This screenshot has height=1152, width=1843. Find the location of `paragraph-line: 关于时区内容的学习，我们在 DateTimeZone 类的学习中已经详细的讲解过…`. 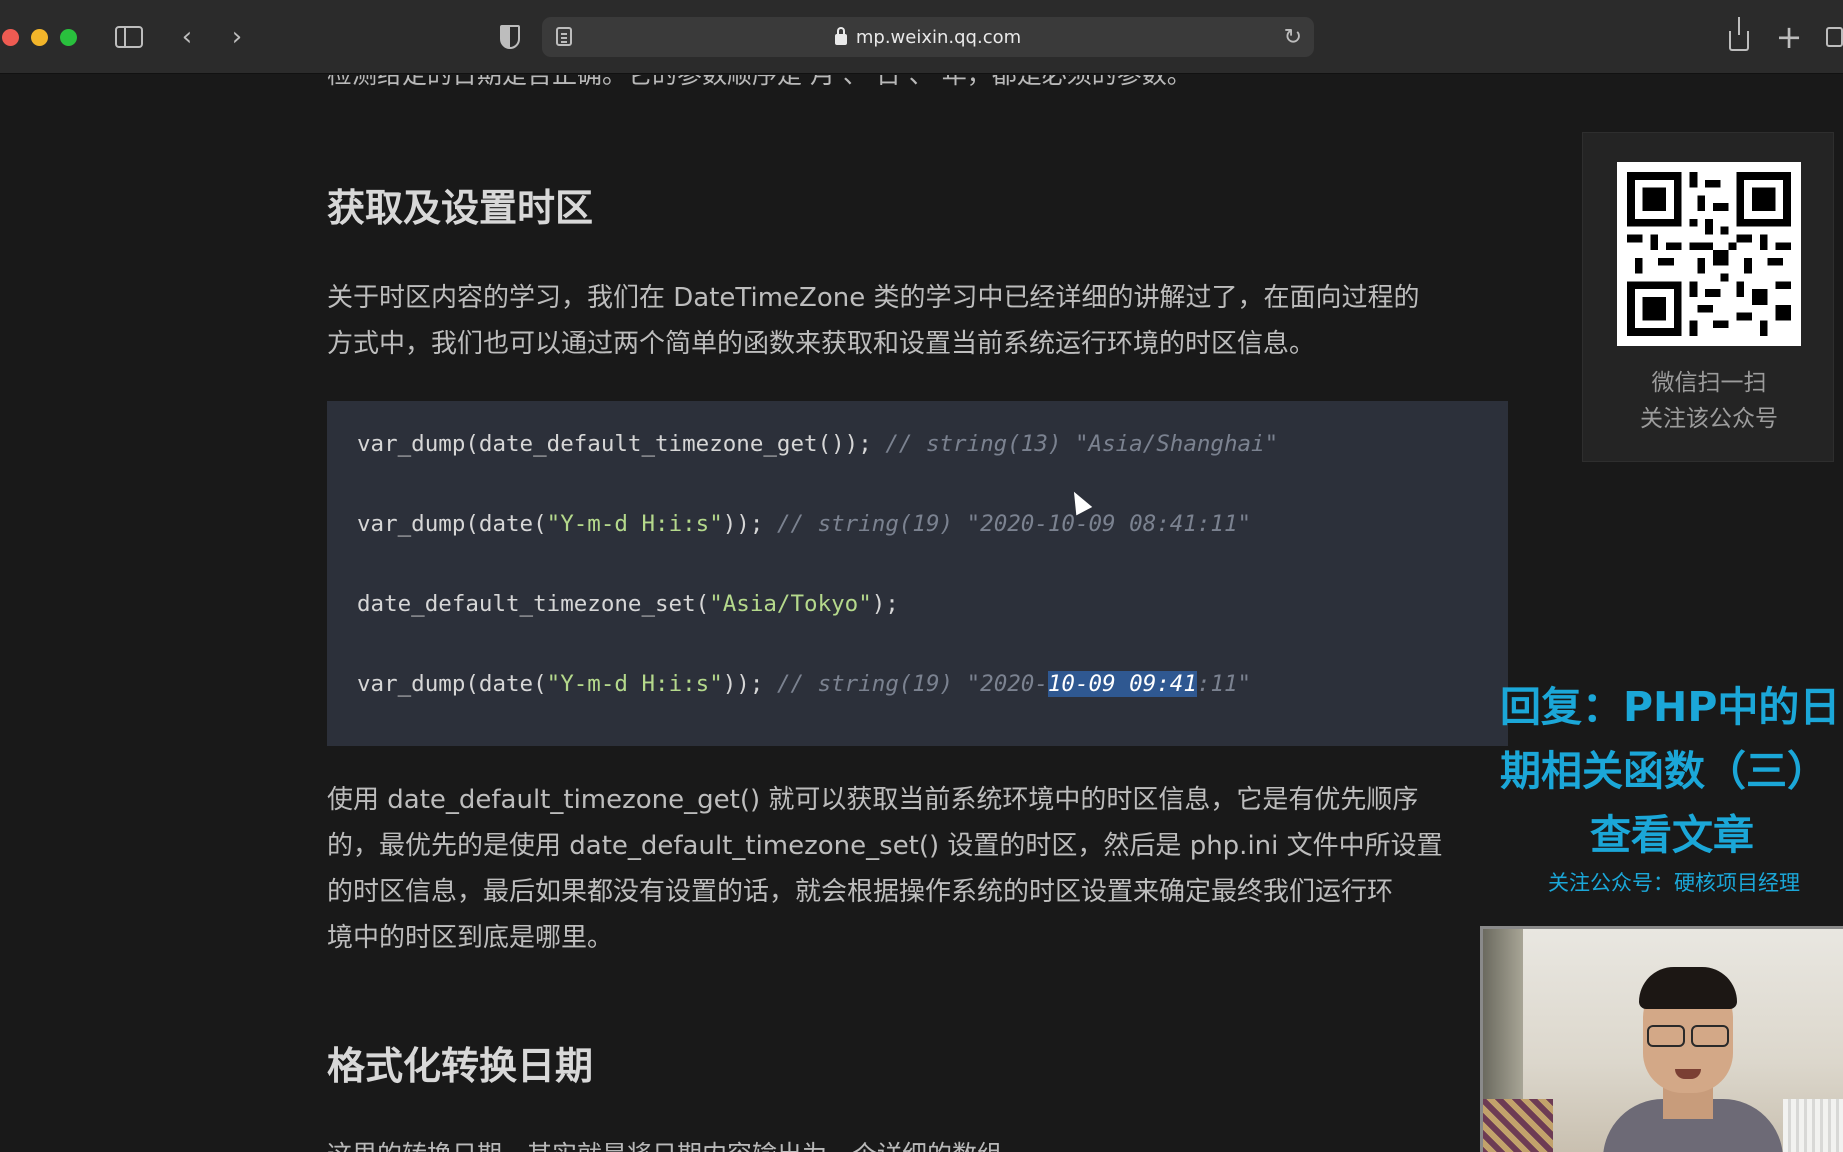

paragraph-line: 关于时区内容的学习，我们在 DateTimeZone 类的学习中已经详细的讲解过… is located at coordinates (873, 298).